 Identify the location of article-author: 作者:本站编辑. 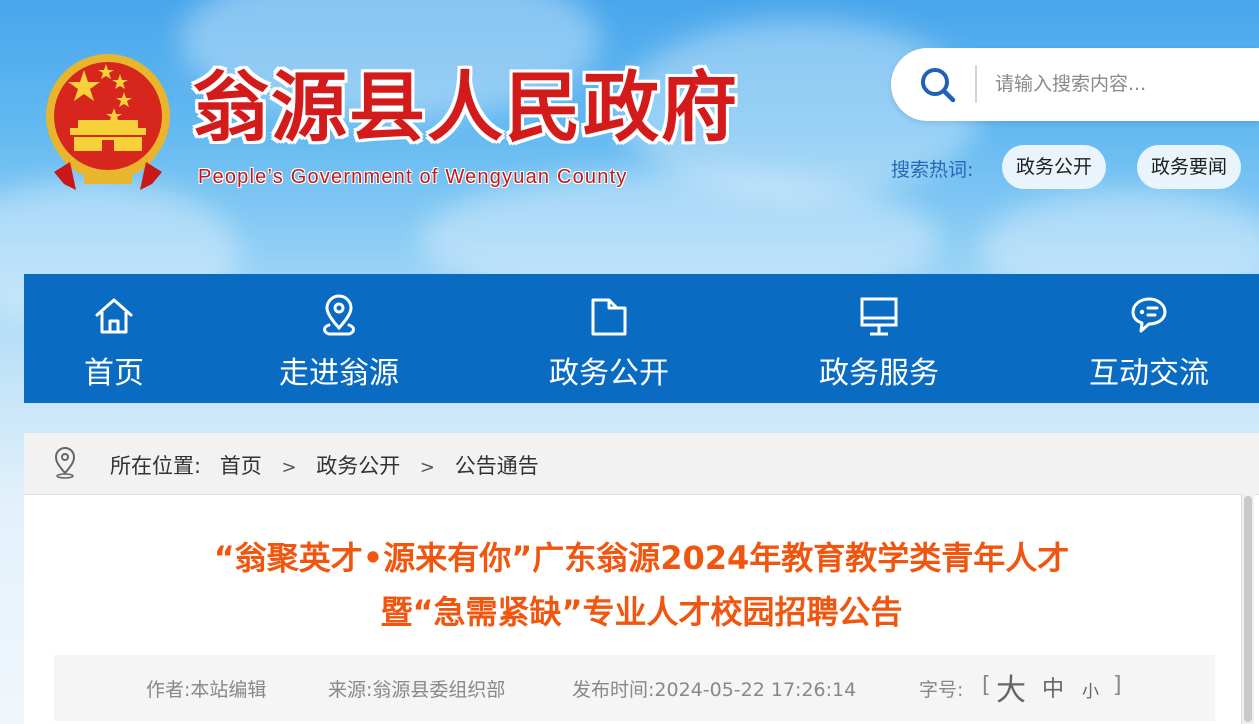
(206, 690).